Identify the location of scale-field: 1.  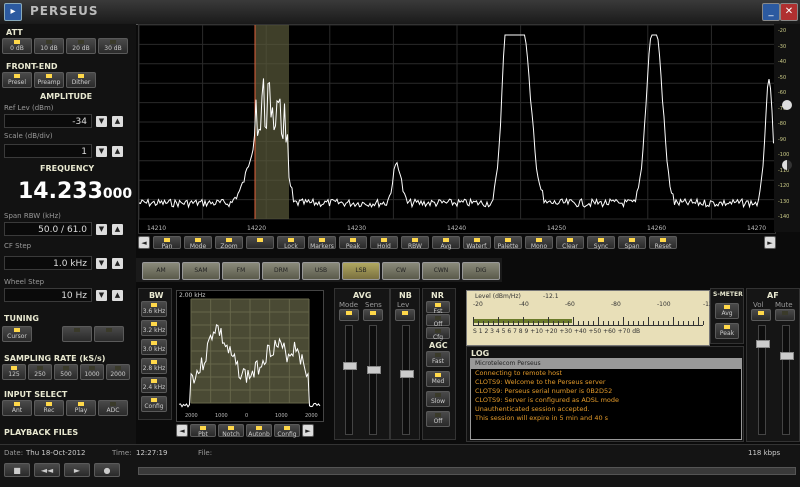
(48, 151).